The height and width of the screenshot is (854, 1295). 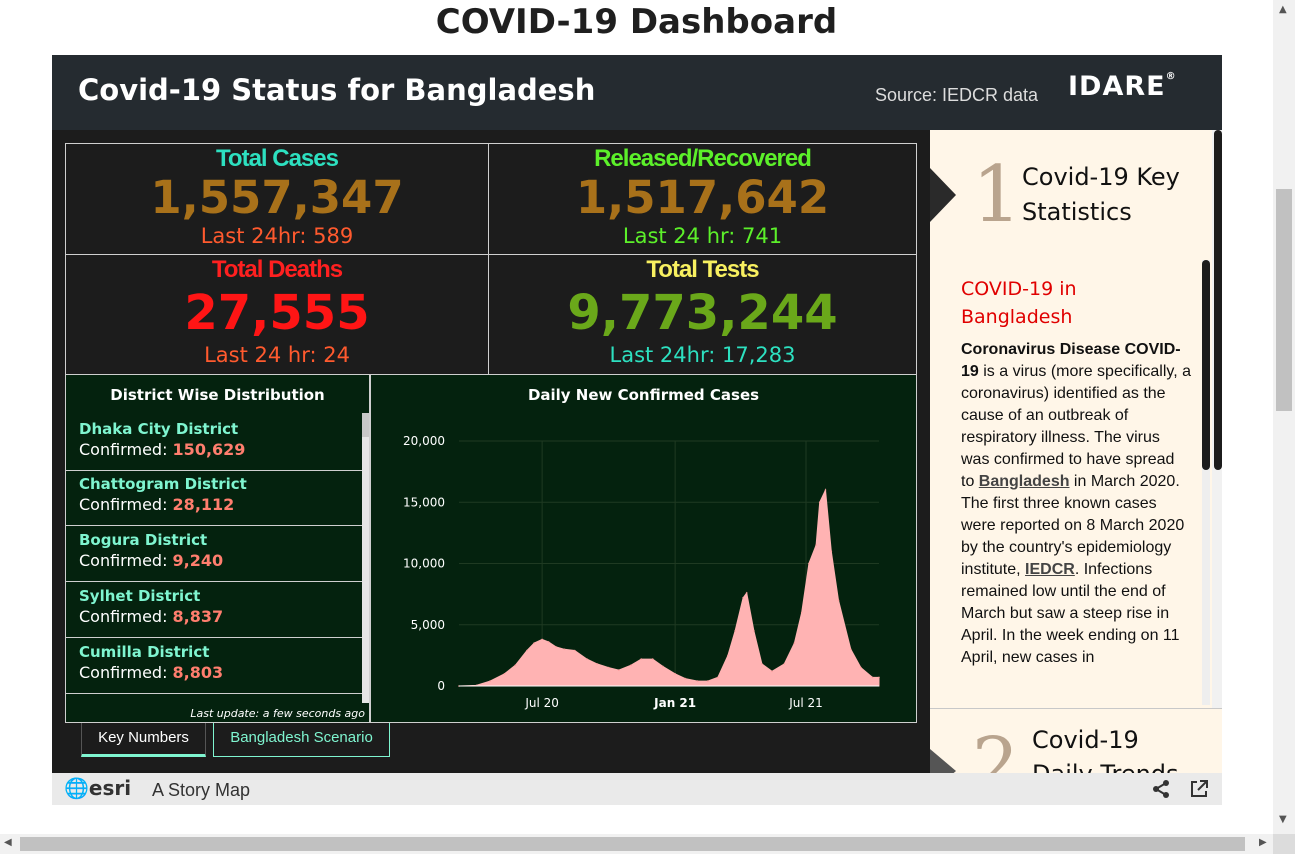 What do you see at coordinates (674, 703) in the screenshot?
I see `x-tick-label: Jan 21` at bounding box center [674, 703].